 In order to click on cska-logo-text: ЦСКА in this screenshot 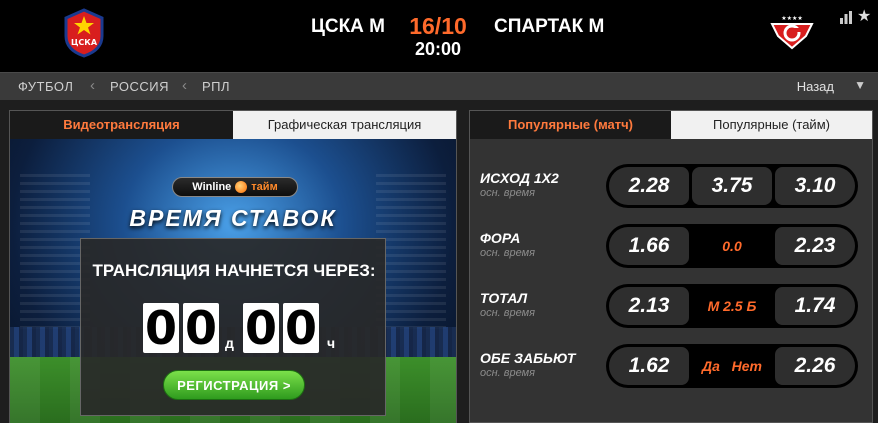, I will do `click(84, 42)`.